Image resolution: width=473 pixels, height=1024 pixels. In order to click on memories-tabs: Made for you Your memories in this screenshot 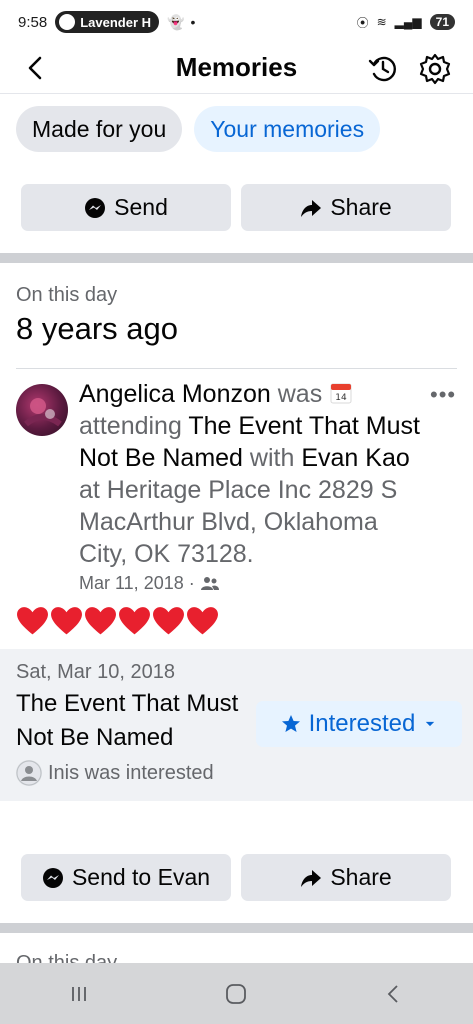, I will do `click(198, 129)`.